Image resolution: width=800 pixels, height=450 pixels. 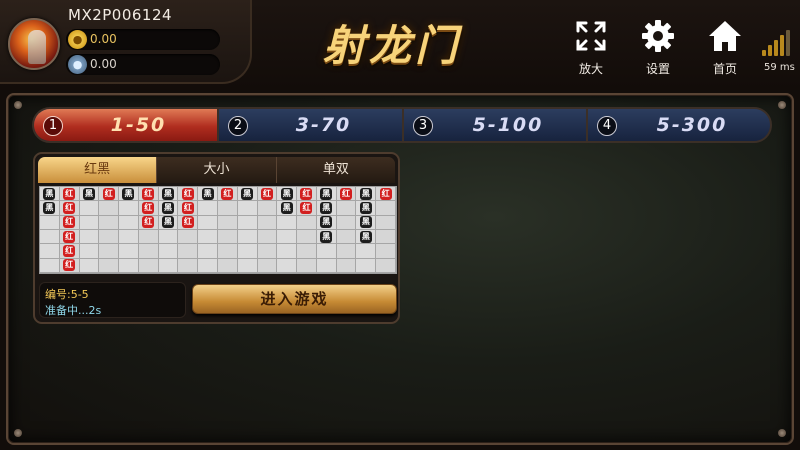 What do you see at coordinates (391, 45) in the screenshot?
I see `game-title: 射龙门` at bounding box center [391, 45].